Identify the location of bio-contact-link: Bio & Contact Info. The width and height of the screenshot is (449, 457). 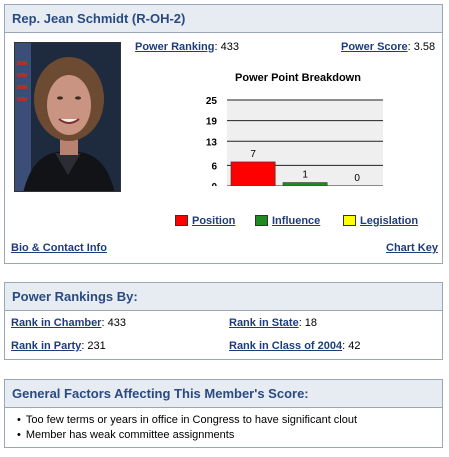
(59, 248).